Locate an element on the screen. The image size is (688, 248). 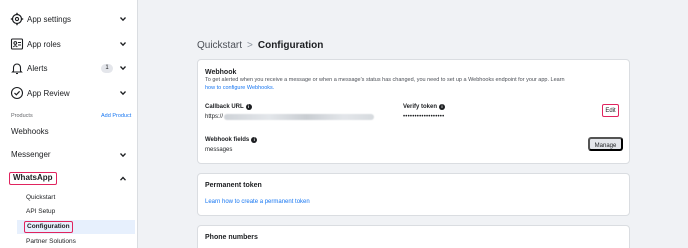
callback-url-value: https:// is located at coordinates (290, 117).